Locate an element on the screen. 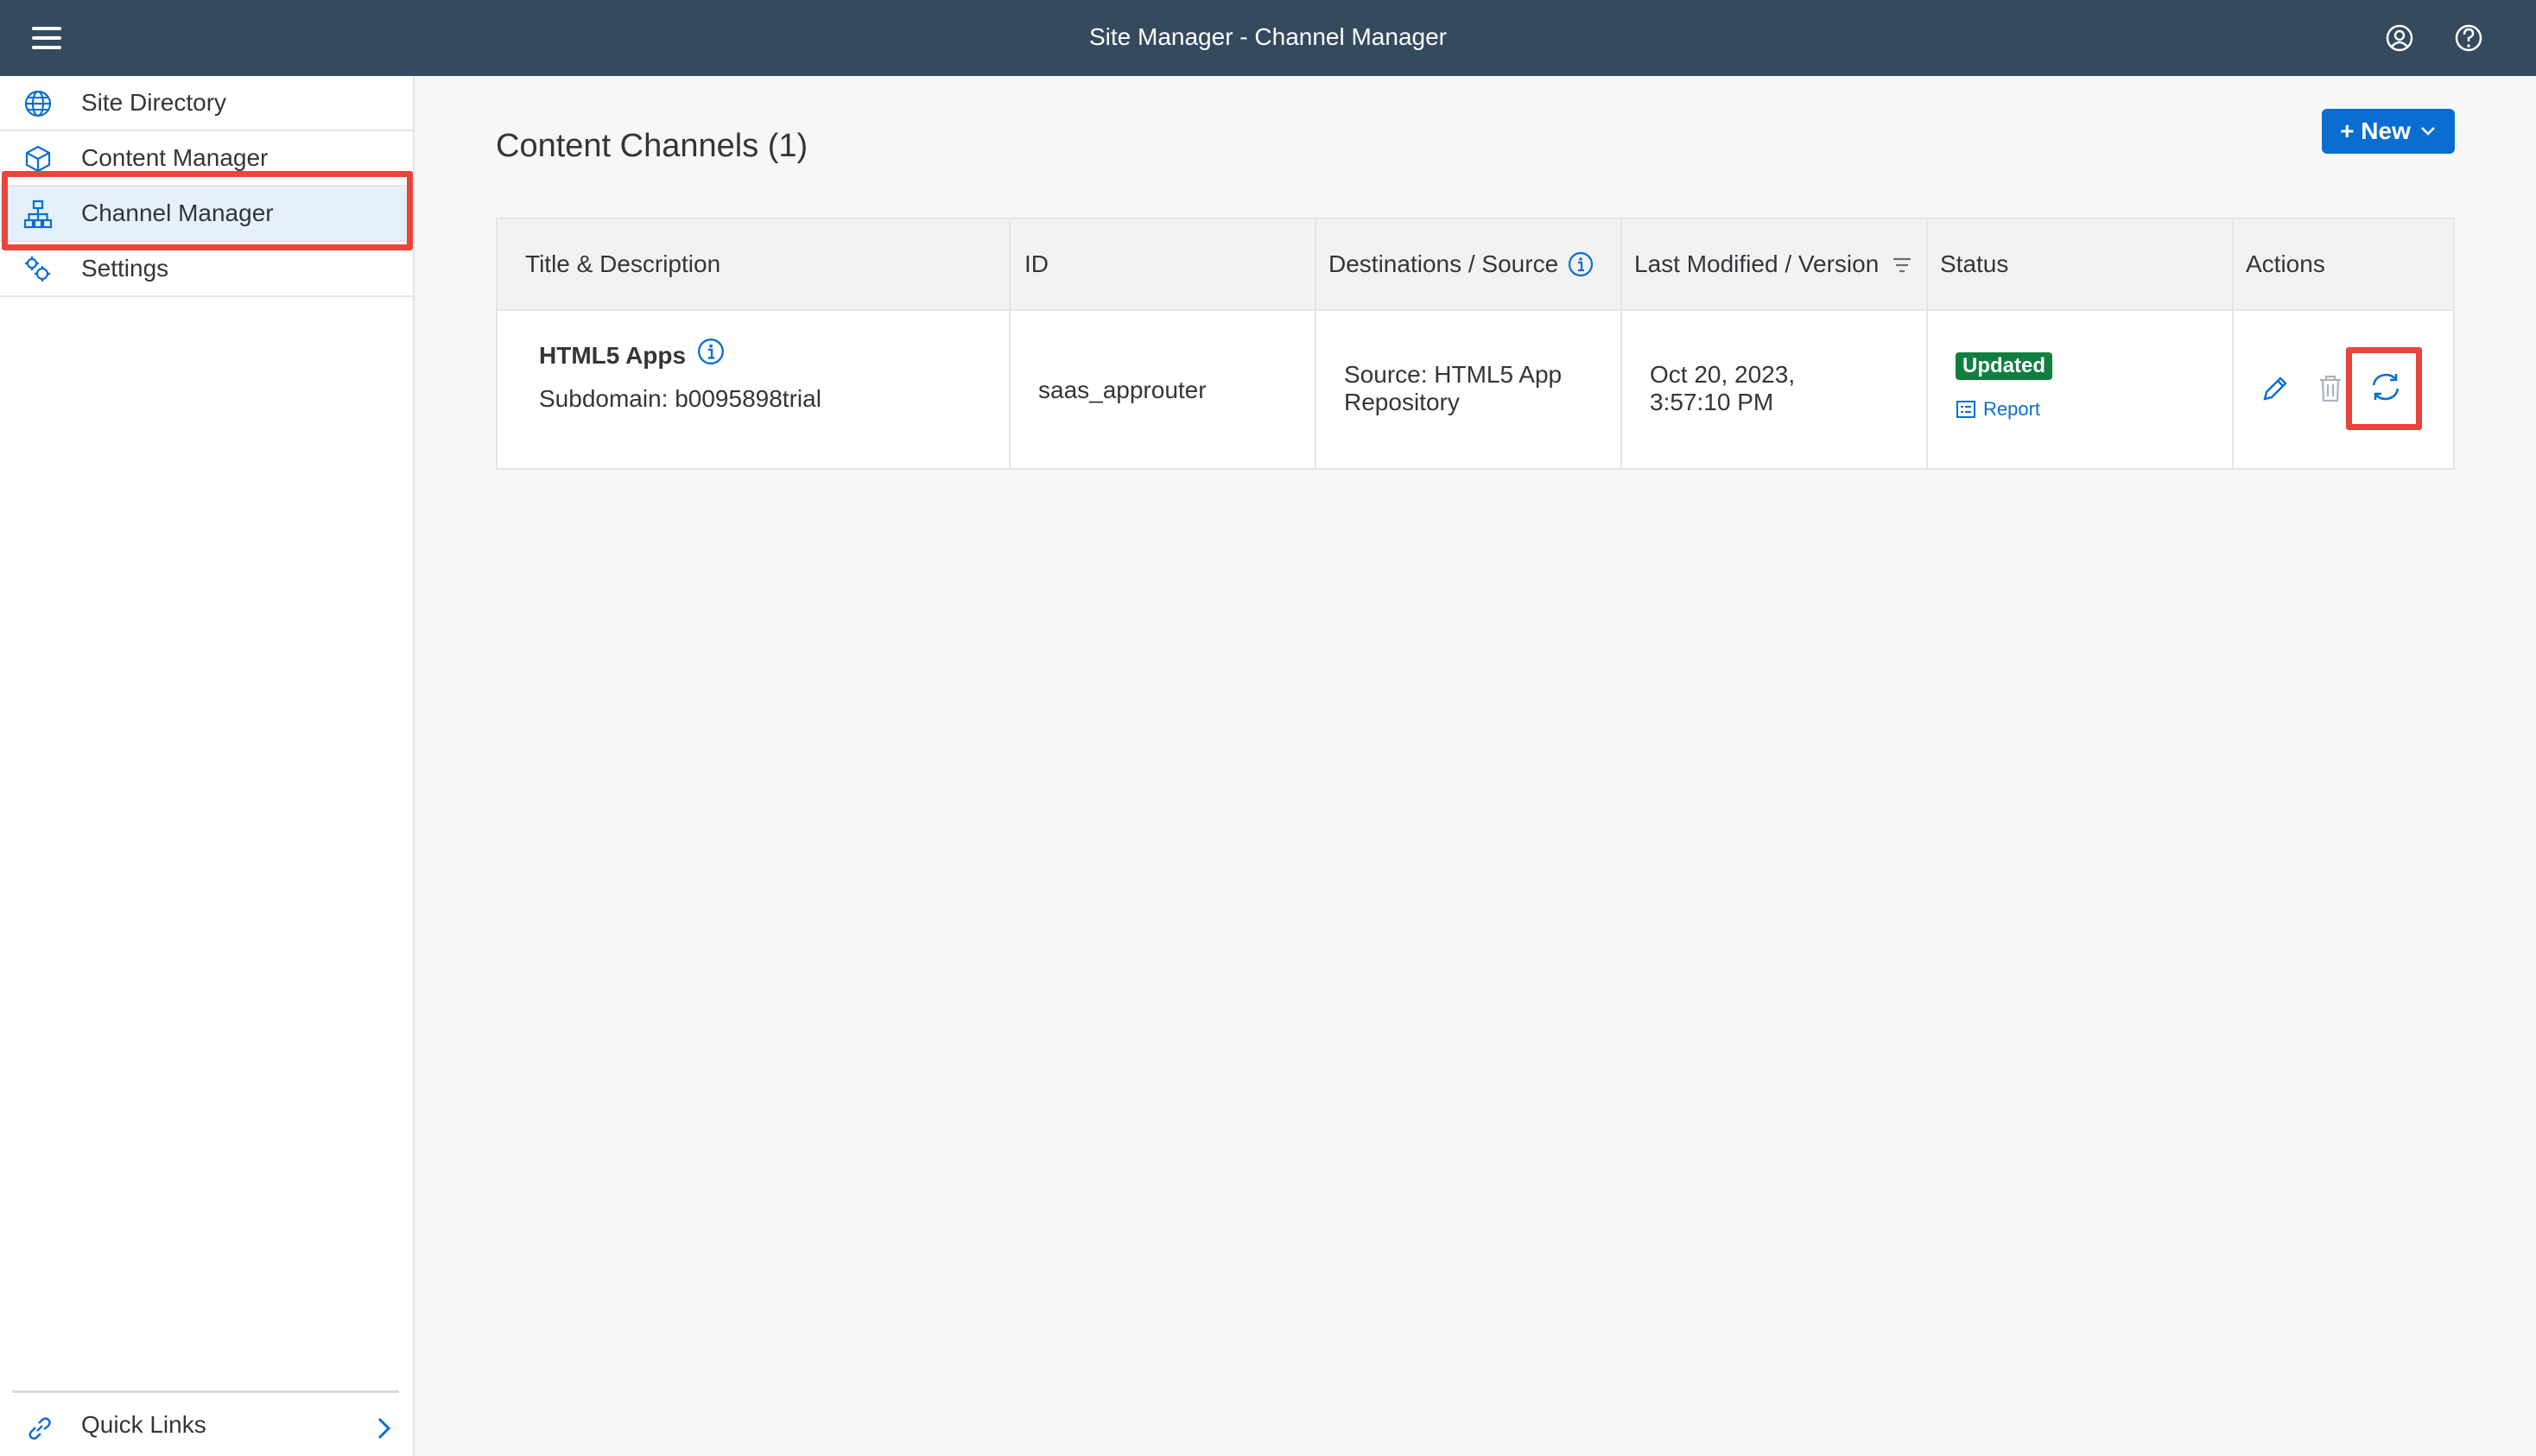 The image size is (2536, 1456). sidebar-item-channel-manager: Channel Manager is located at coordinates (206, 214).